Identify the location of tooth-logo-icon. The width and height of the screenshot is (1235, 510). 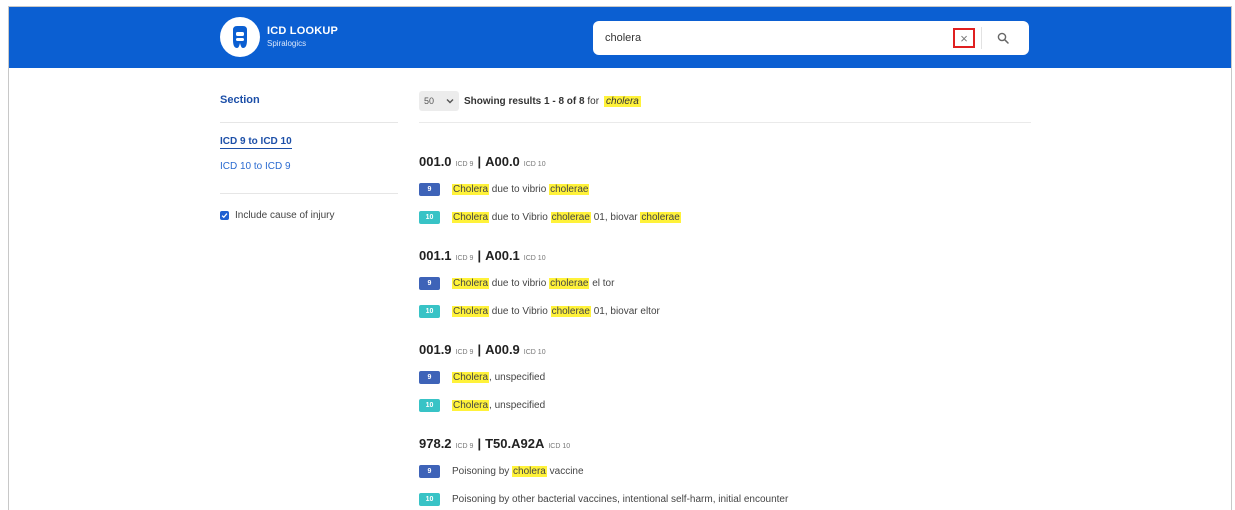
(240, 37).